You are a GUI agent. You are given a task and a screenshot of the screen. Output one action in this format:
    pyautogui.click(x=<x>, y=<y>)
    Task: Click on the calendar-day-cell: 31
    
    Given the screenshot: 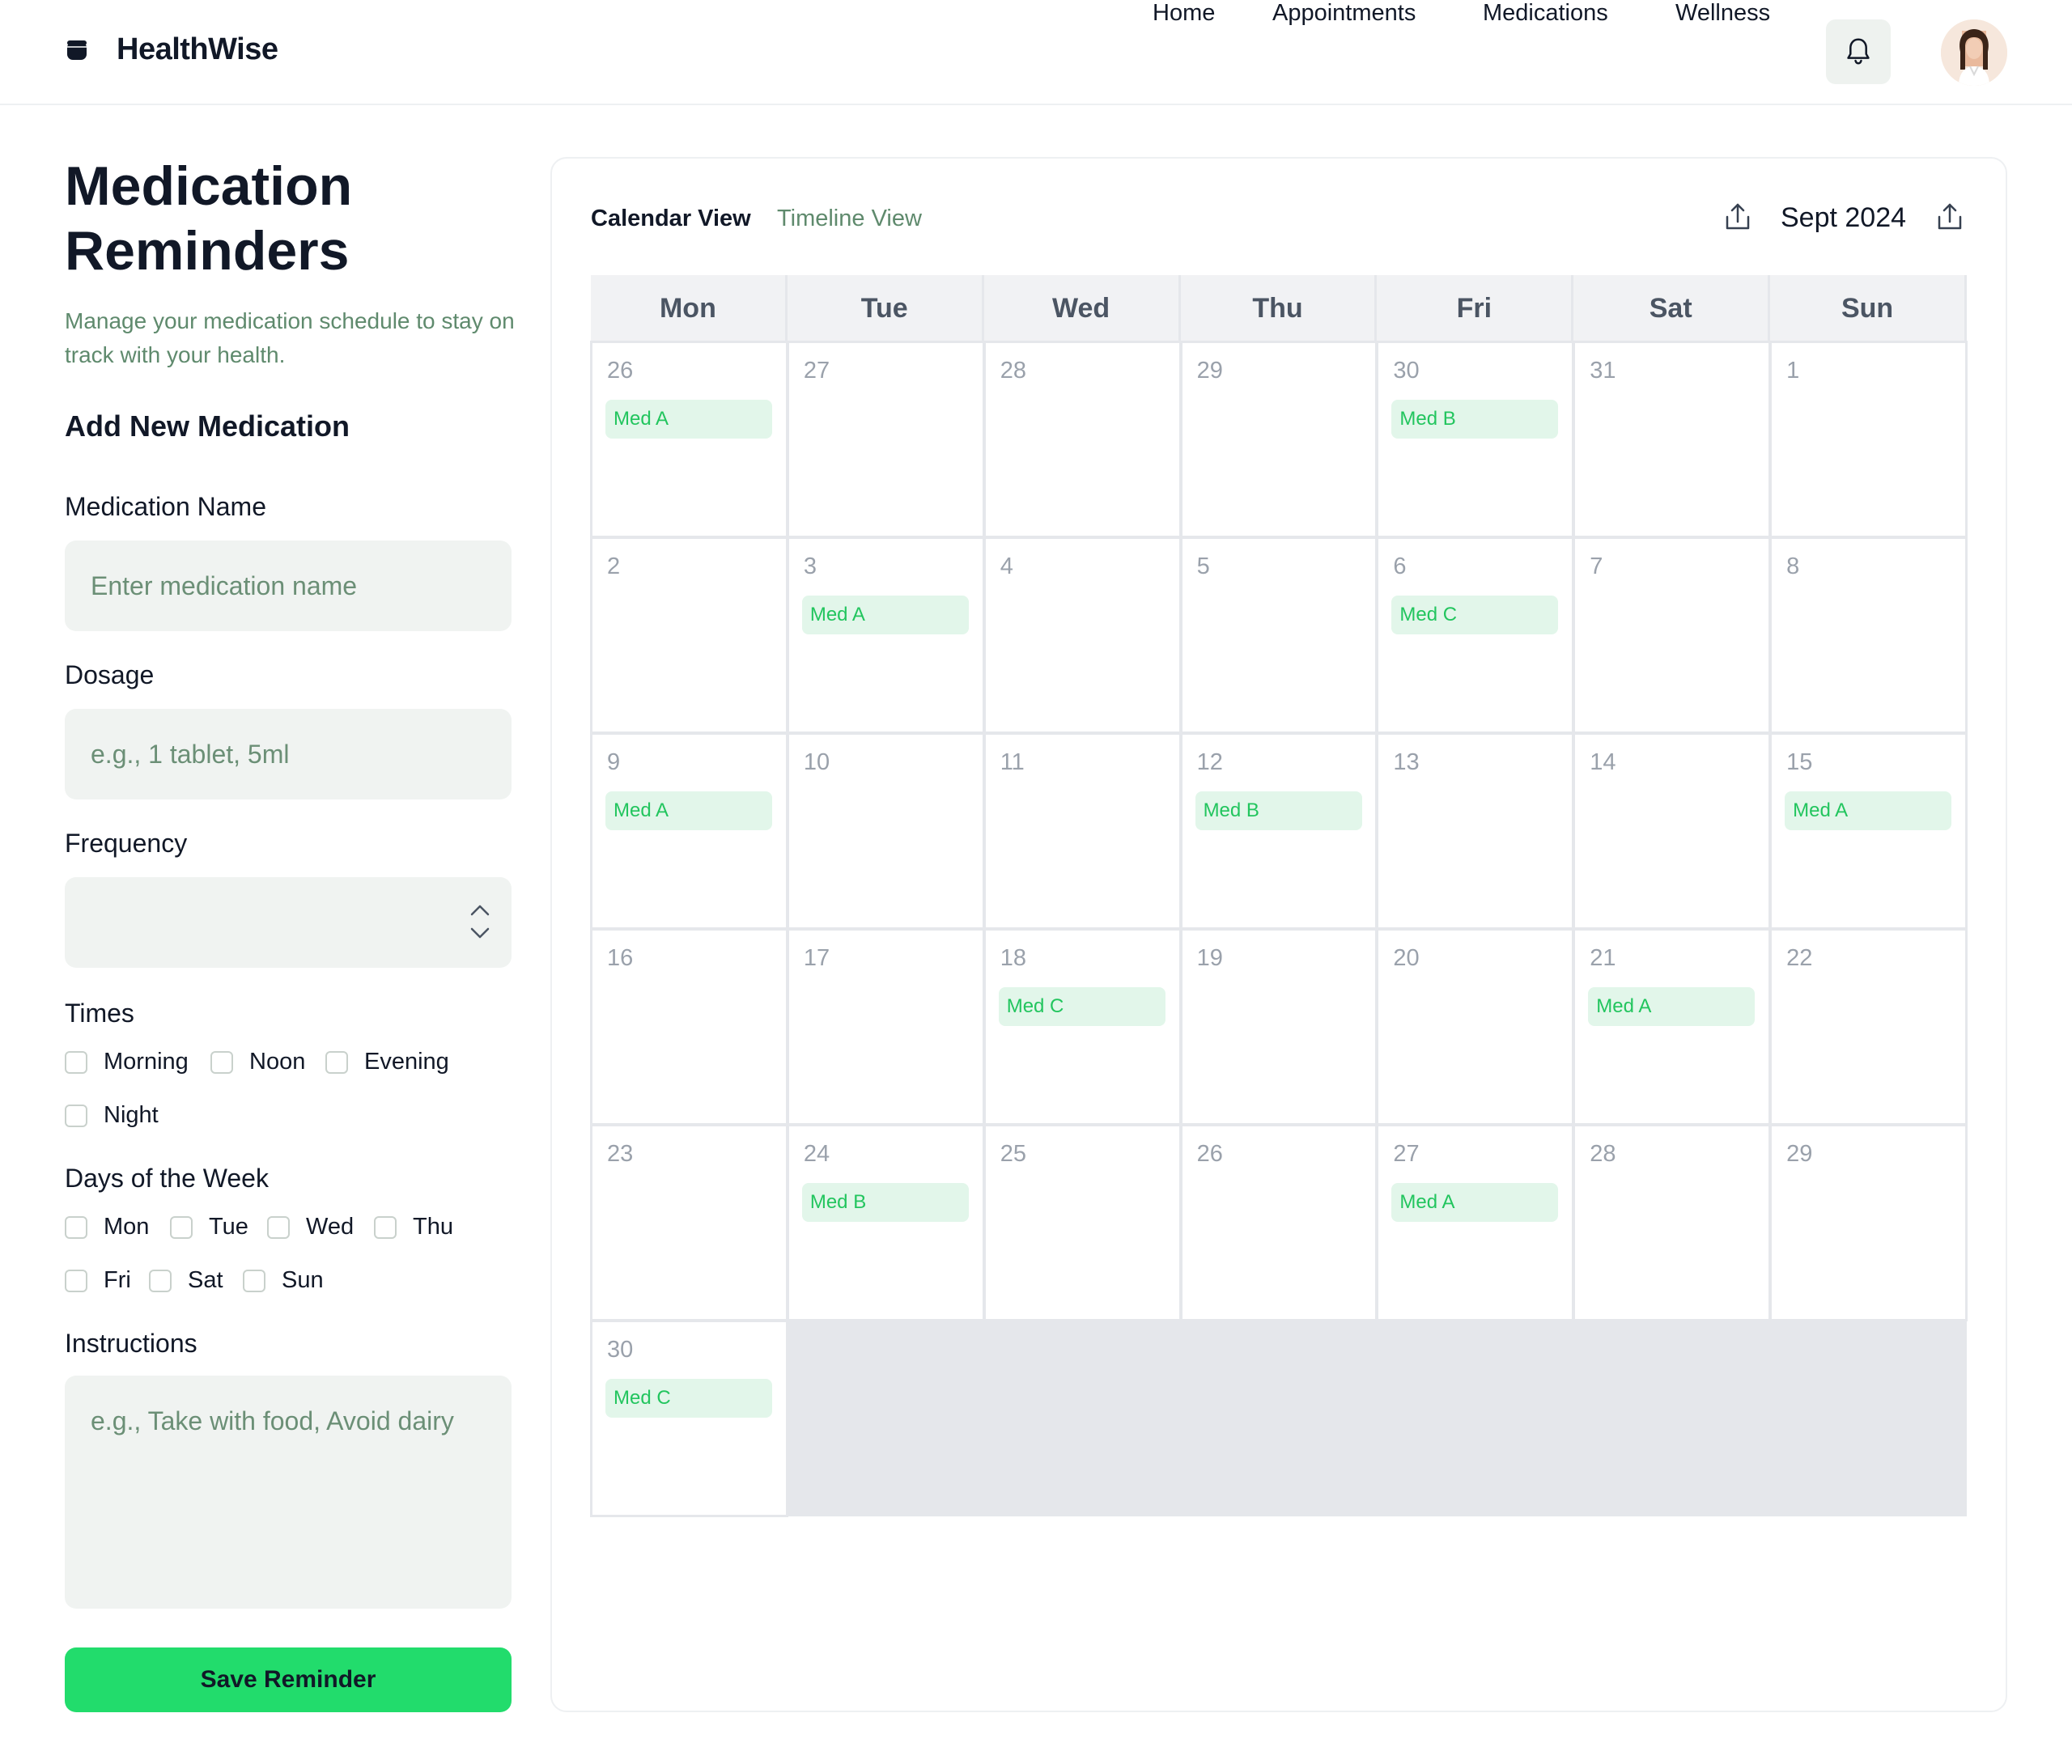 What is the action you would take?
    pyautogui.click(x=1672, y=439)
    